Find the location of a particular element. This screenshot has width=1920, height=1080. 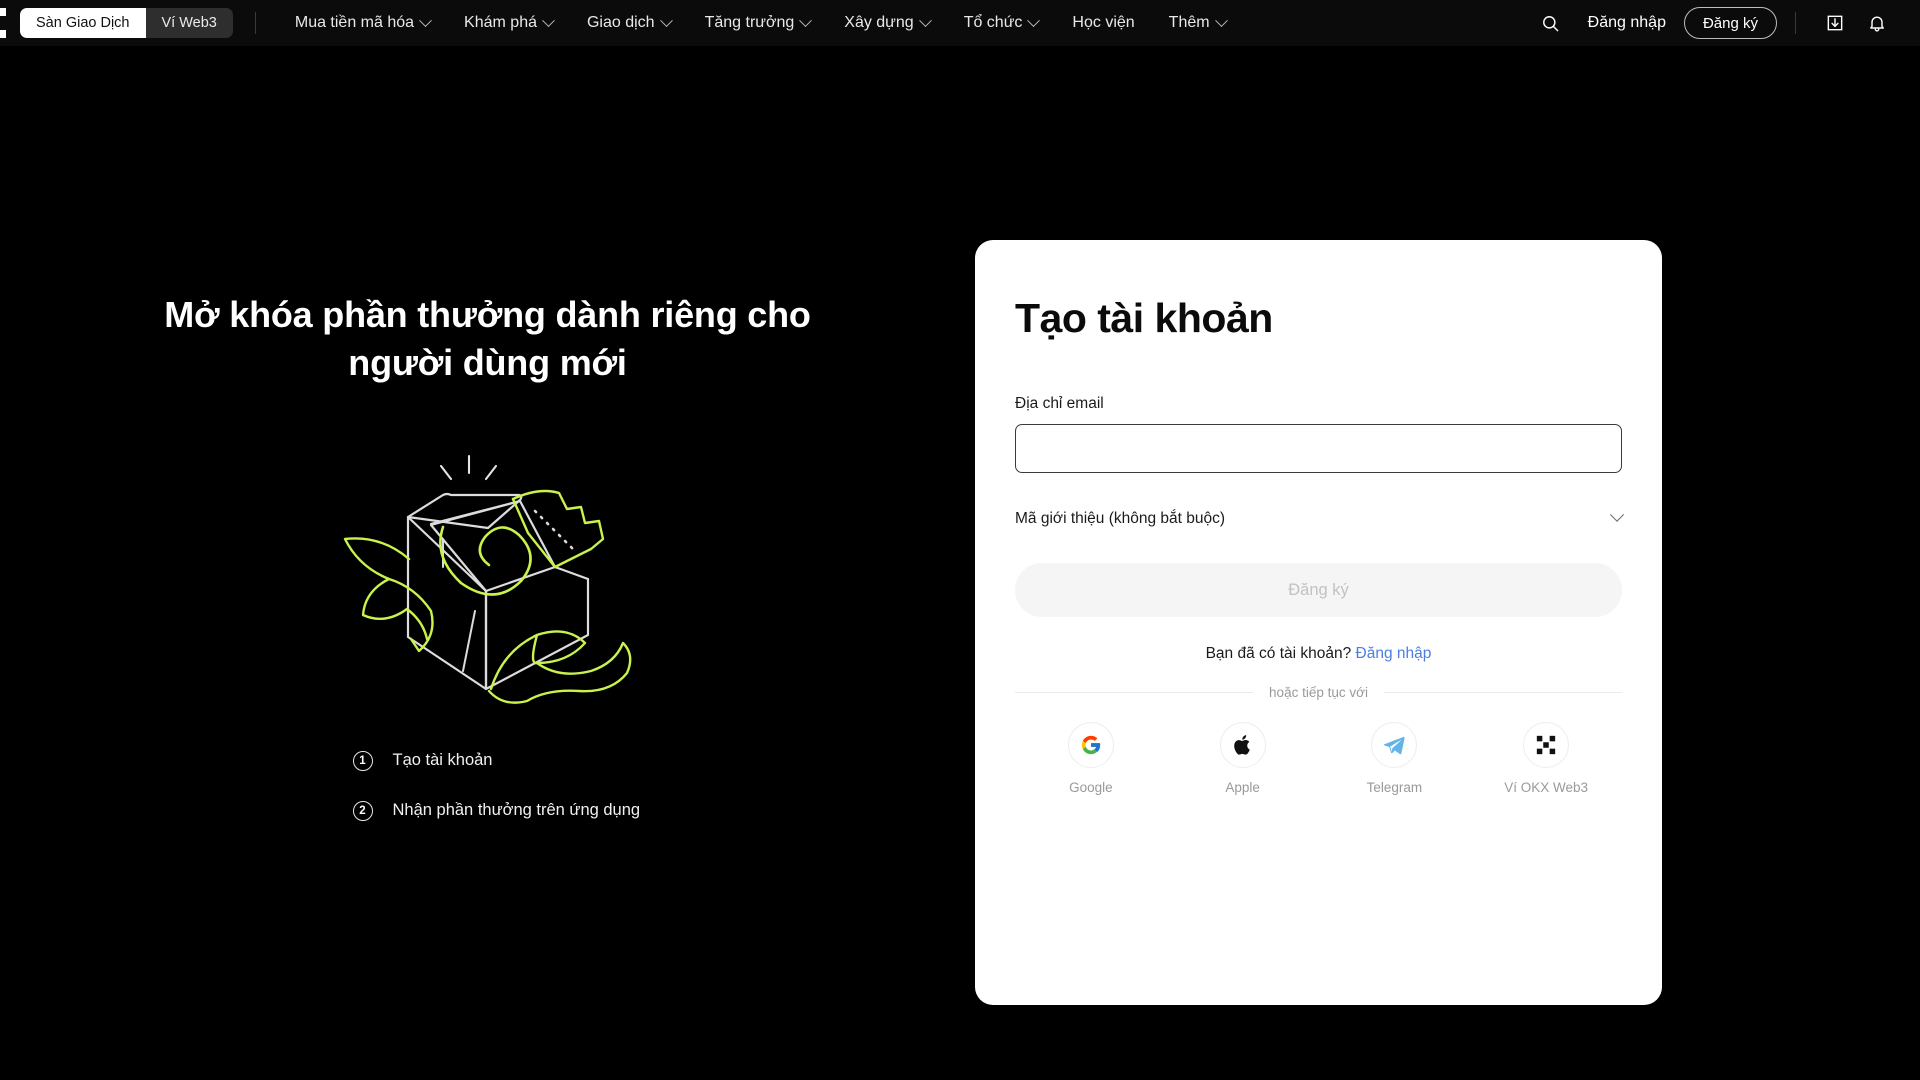

nav-item-trade: Giao dịch is located at coordinates (629, 23).